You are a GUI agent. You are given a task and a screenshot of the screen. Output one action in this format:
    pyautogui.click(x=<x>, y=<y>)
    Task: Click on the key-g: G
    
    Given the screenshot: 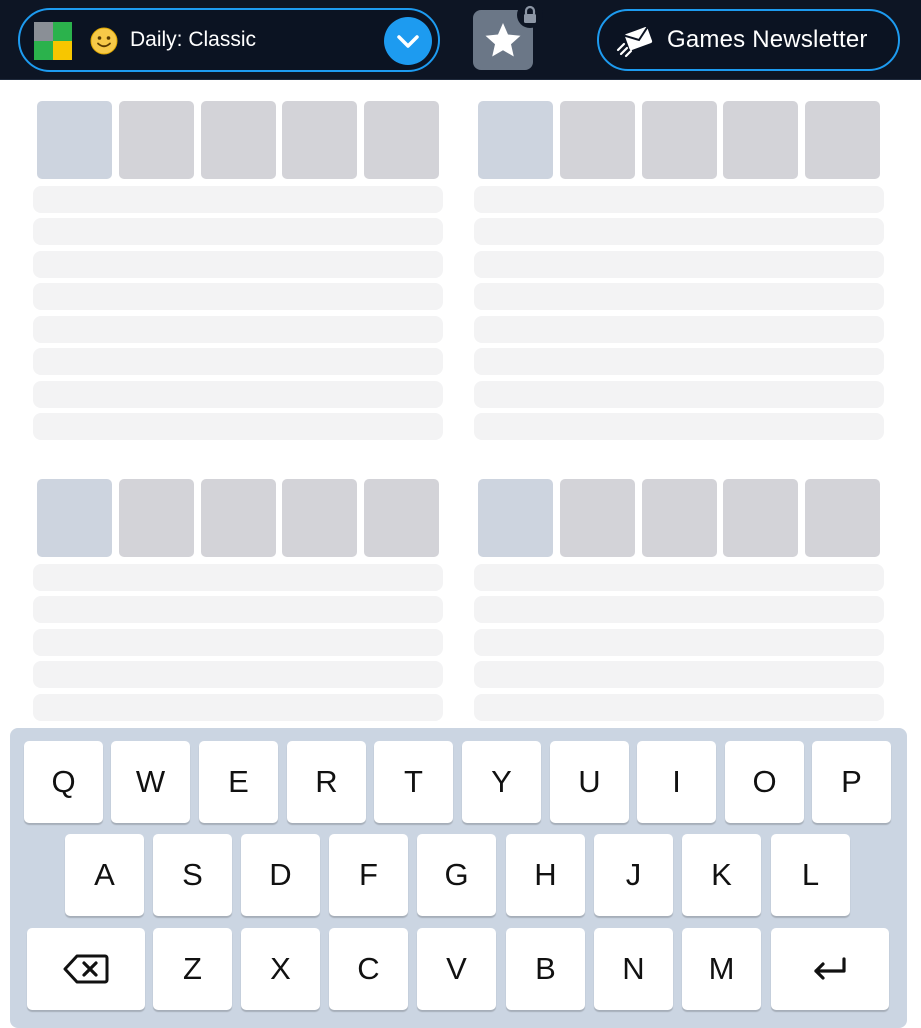 What is the action you would take?
    pyautogui.click(x=456, y=875)
    